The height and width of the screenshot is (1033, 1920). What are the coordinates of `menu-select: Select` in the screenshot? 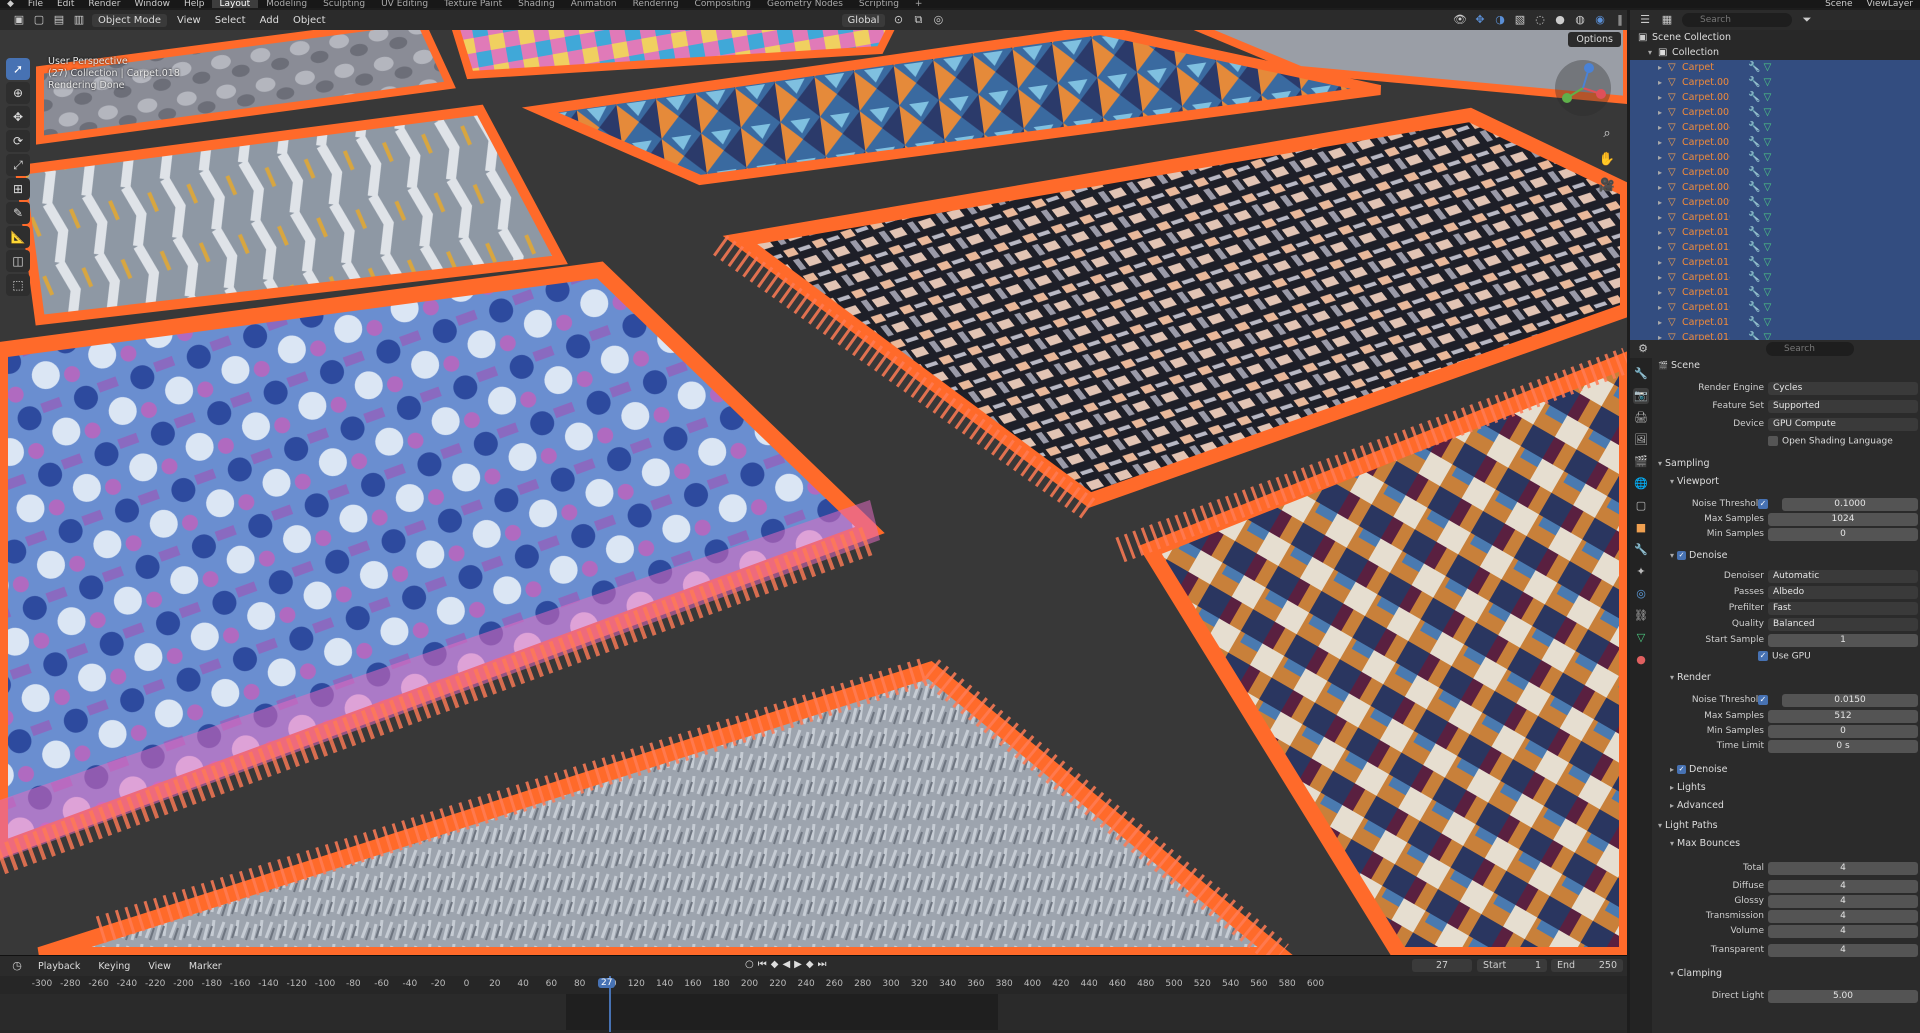 It's located at (230, 20).